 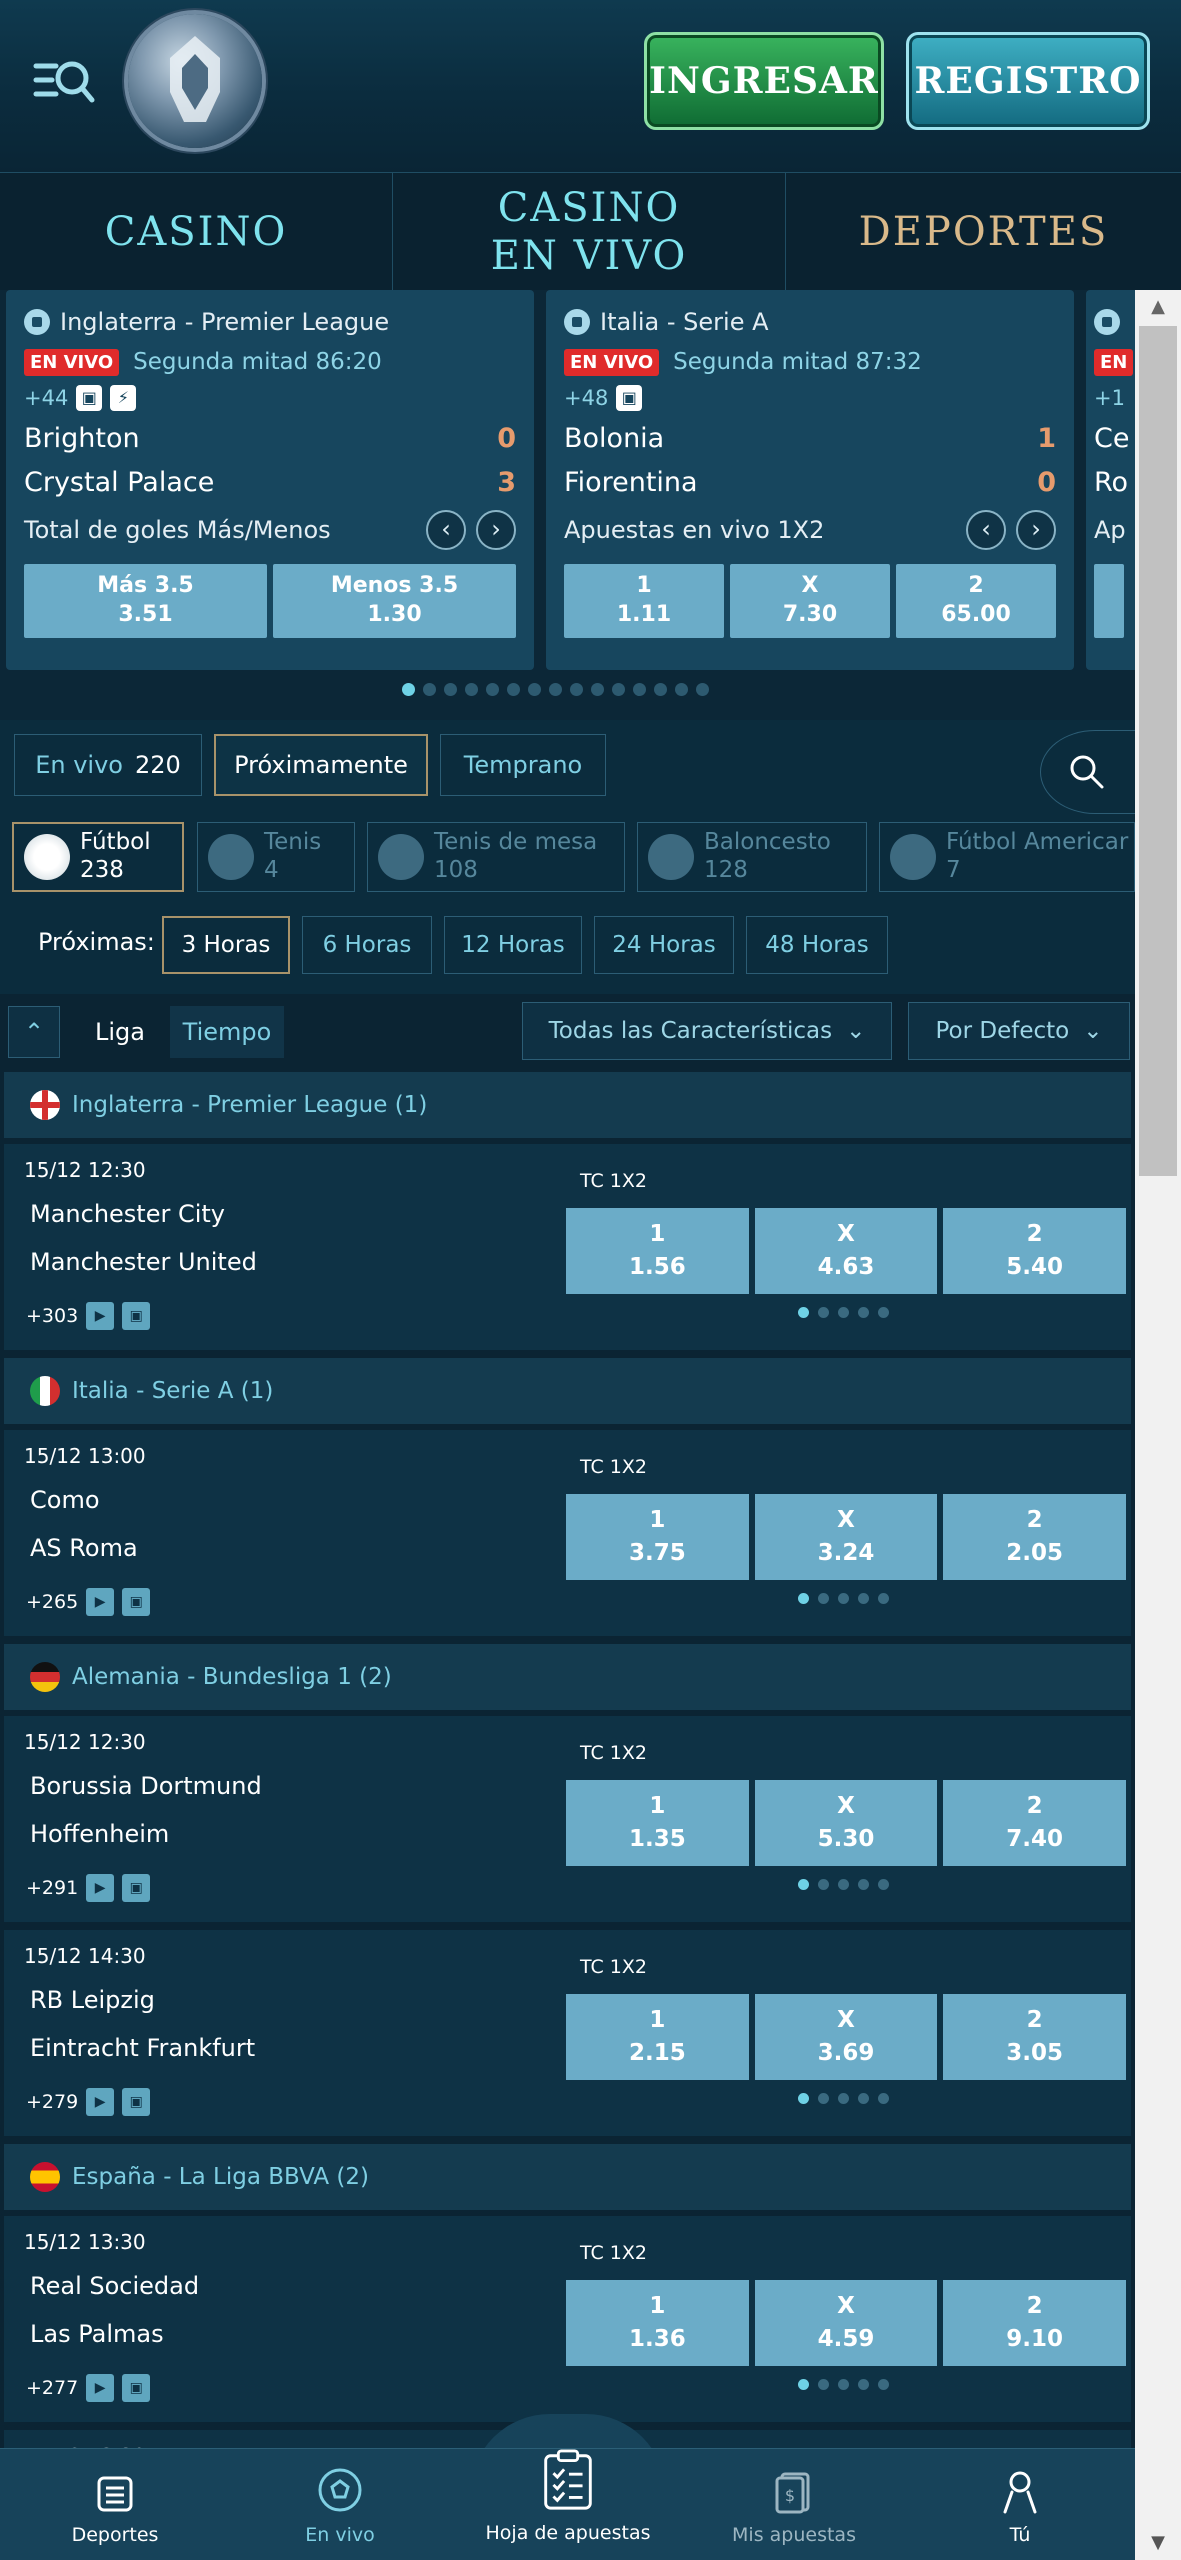 I want to click on league-header: Inglaterra - Premier League (1), so click(x=567, y=1105).